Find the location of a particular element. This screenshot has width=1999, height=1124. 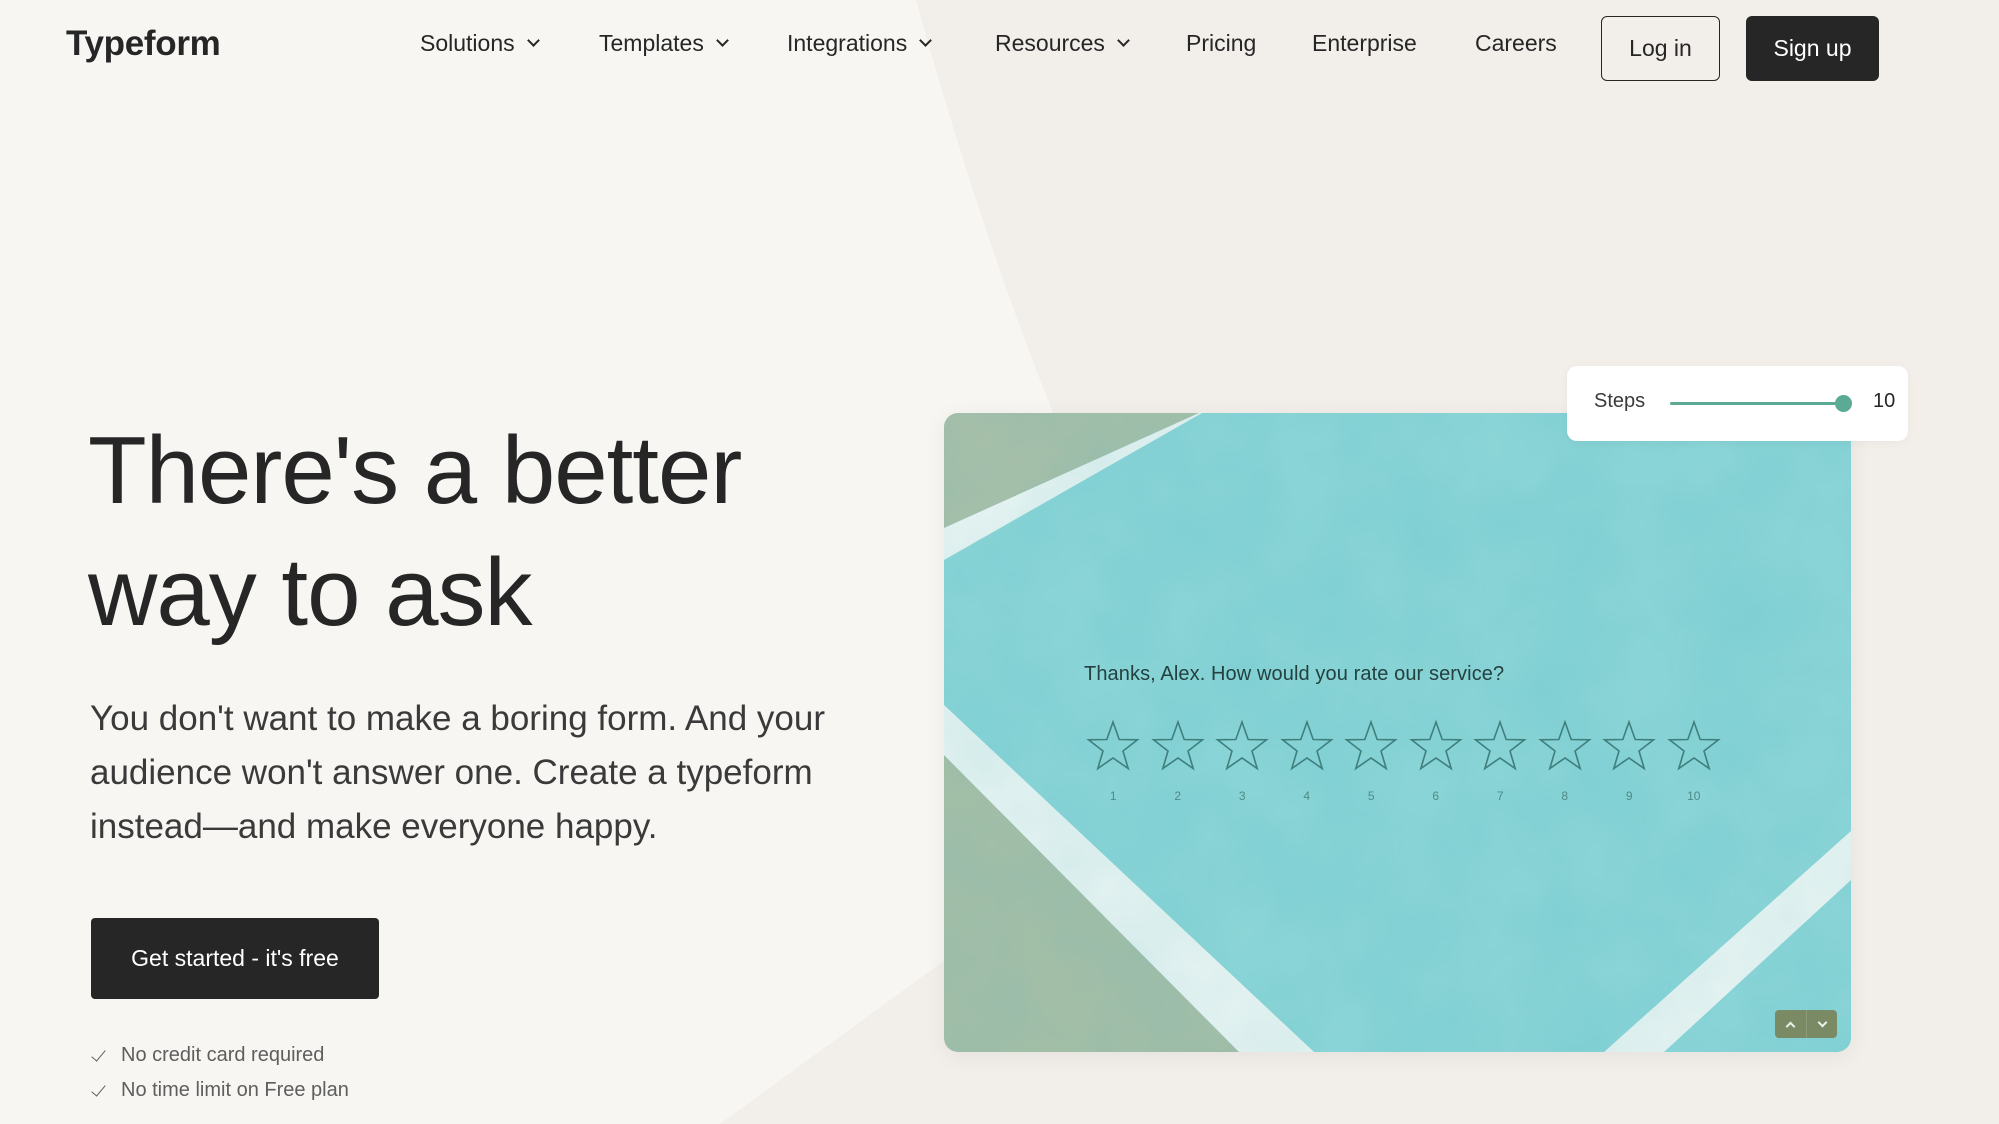

previous-question-button is located at coordinates (1790, 1024).